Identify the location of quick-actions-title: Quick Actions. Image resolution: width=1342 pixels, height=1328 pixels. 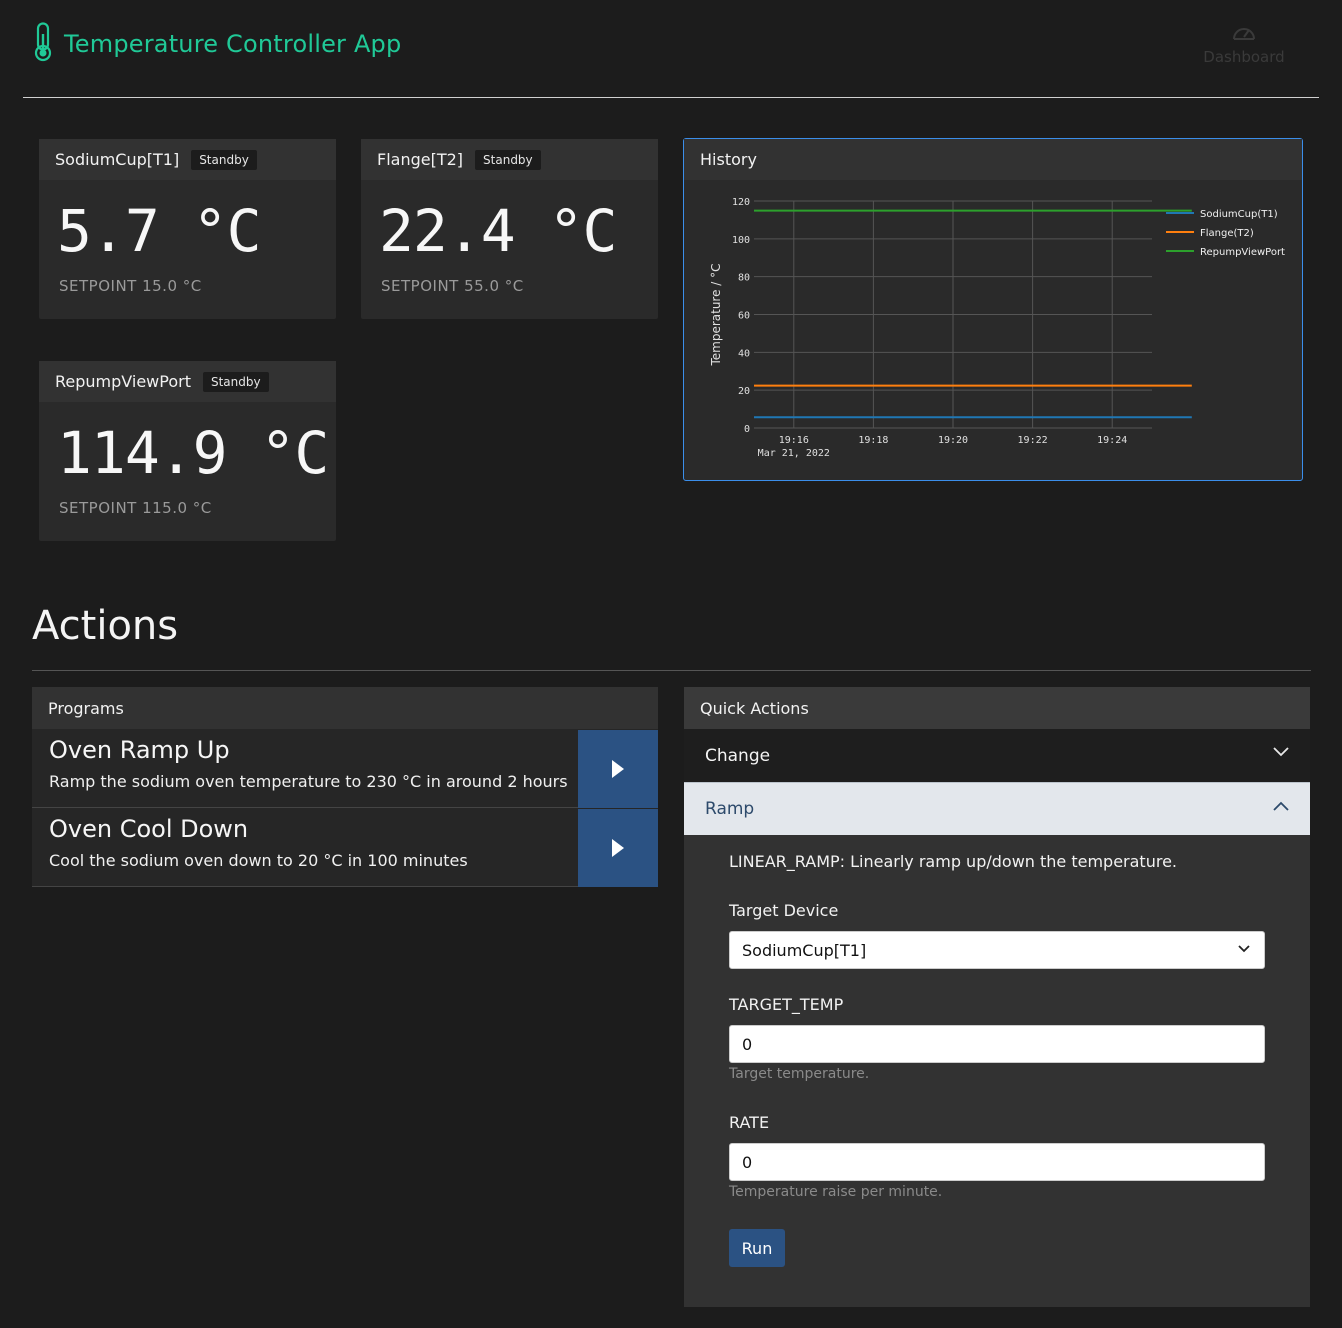
(754, 708).